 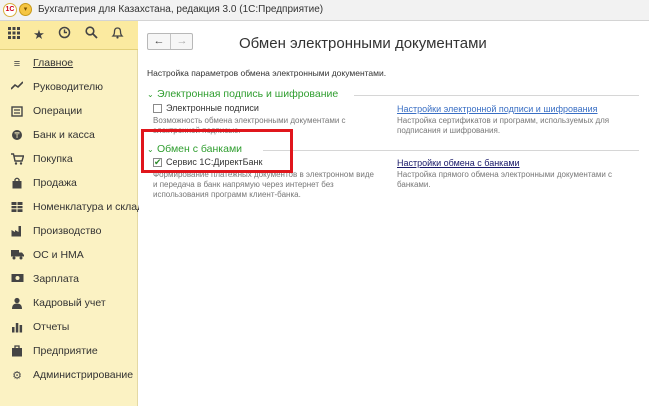 I want to click on sidebar-item-label: Предприятие, so click(x=65, y=351).